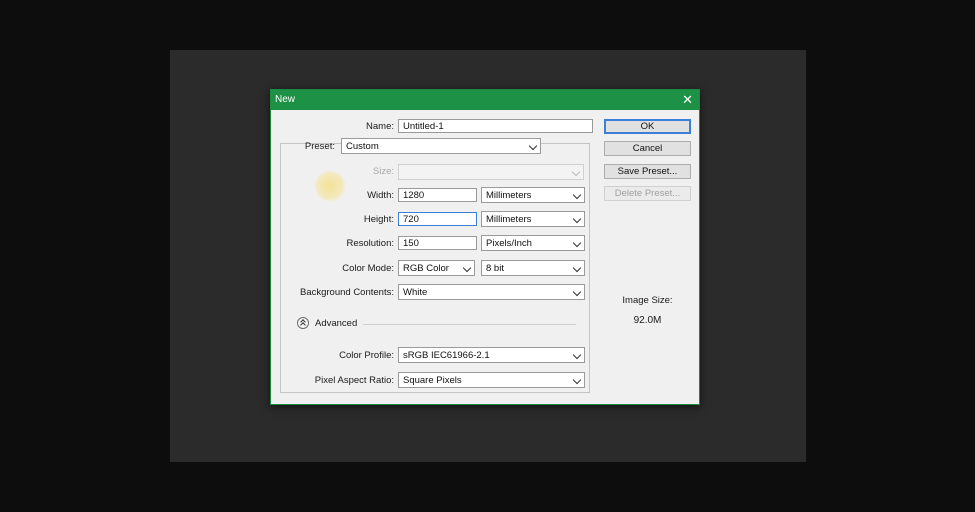  What do you see at coordinates (533, 219) in the screenshot?
I see `height-unit-select: Millimeters` at bounding box center [533, 219].